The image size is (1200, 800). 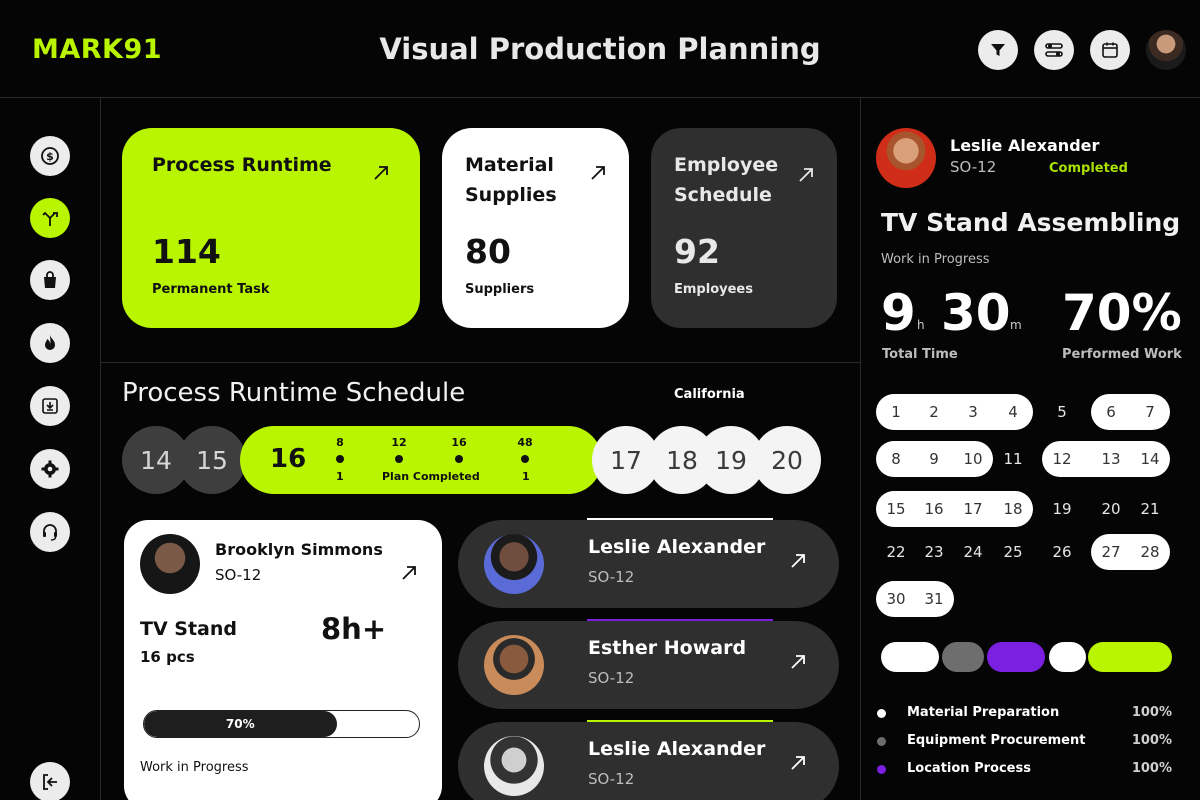 I want to click on sidebar-item-orders, so click(x=50, y=280).